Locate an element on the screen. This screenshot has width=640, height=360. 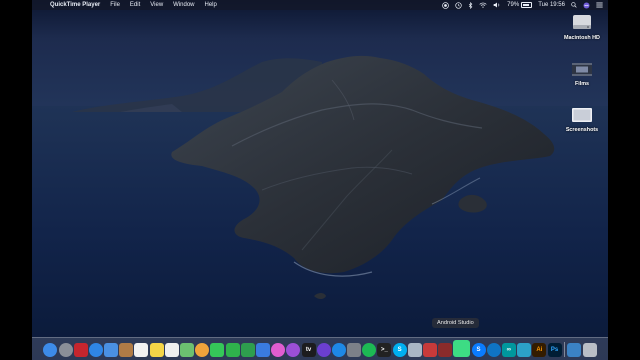
terminal-icon: >_ is located at coordinates (384, 349).